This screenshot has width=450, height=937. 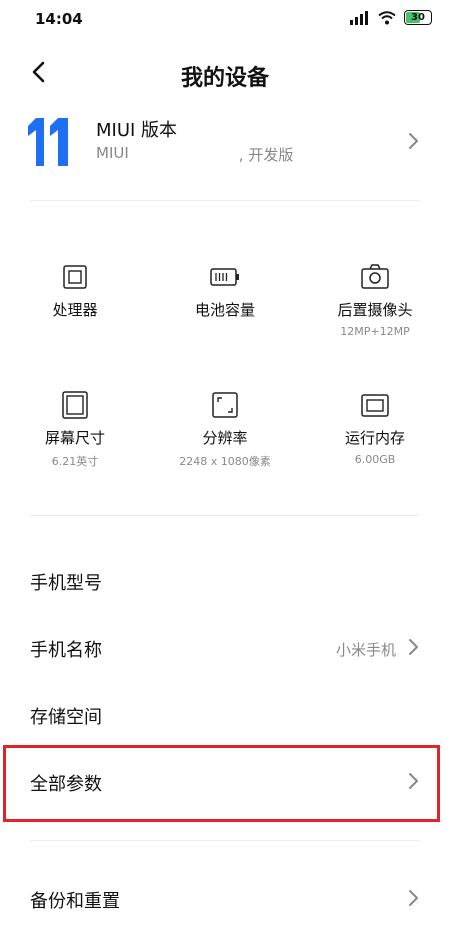 What do you see at coordinates (225, 648) in the screenshot?
I see `row-phone-name: 手机名称 小米手机` at bounding box center [225, 648].